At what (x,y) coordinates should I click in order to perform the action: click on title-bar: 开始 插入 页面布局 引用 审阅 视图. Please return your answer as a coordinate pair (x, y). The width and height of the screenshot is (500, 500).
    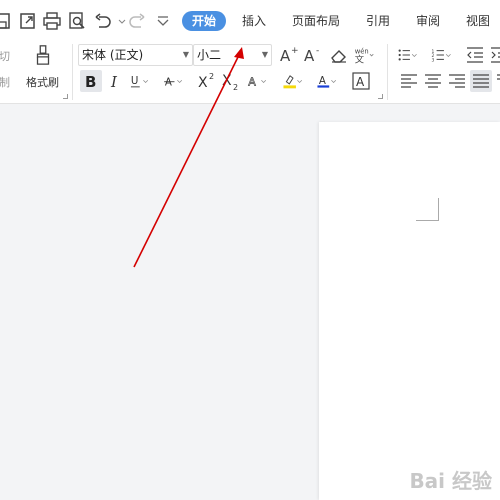
    Looking at the image, I should click on (250, 20).